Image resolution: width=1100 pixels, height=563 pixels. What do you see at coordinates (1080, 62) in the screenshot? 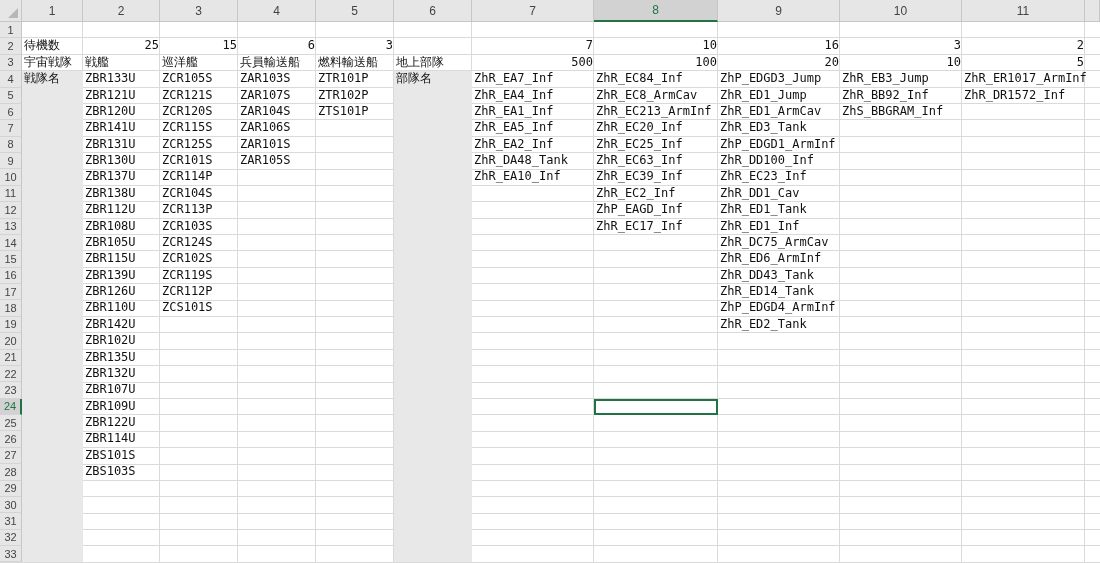
I see `table-cell-text: 5` at bounding box center [1080, 62].